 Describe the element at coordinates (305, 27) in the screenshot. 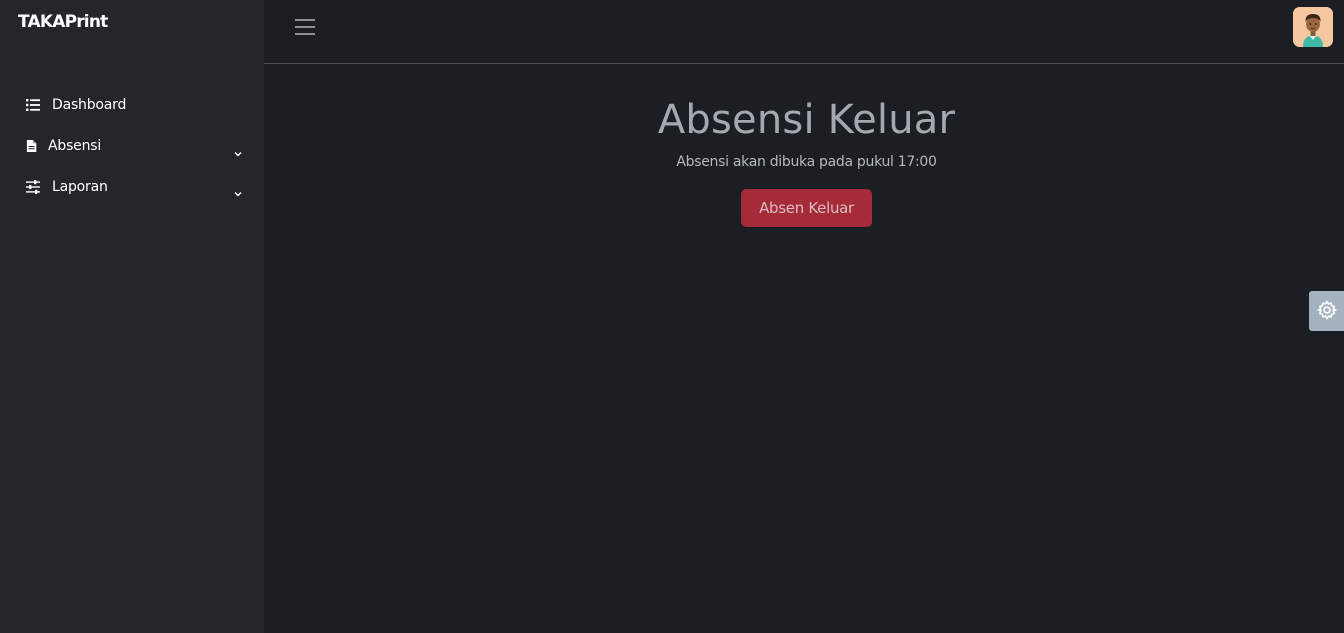

I see `hamburger-icon` at that location.